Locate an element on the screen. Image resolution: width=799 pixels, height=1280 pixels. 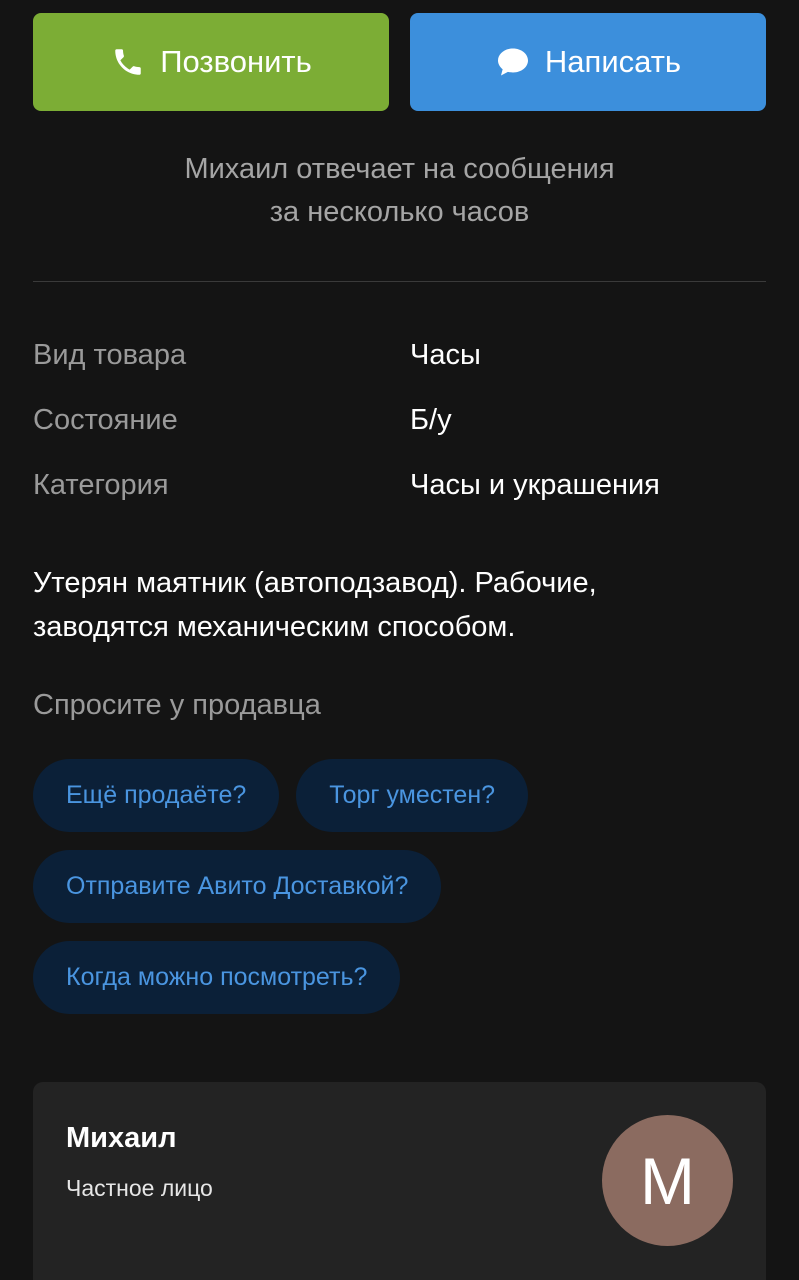
seller-card: Михаил Частное лицо М is located at coordinates (399, 1181).